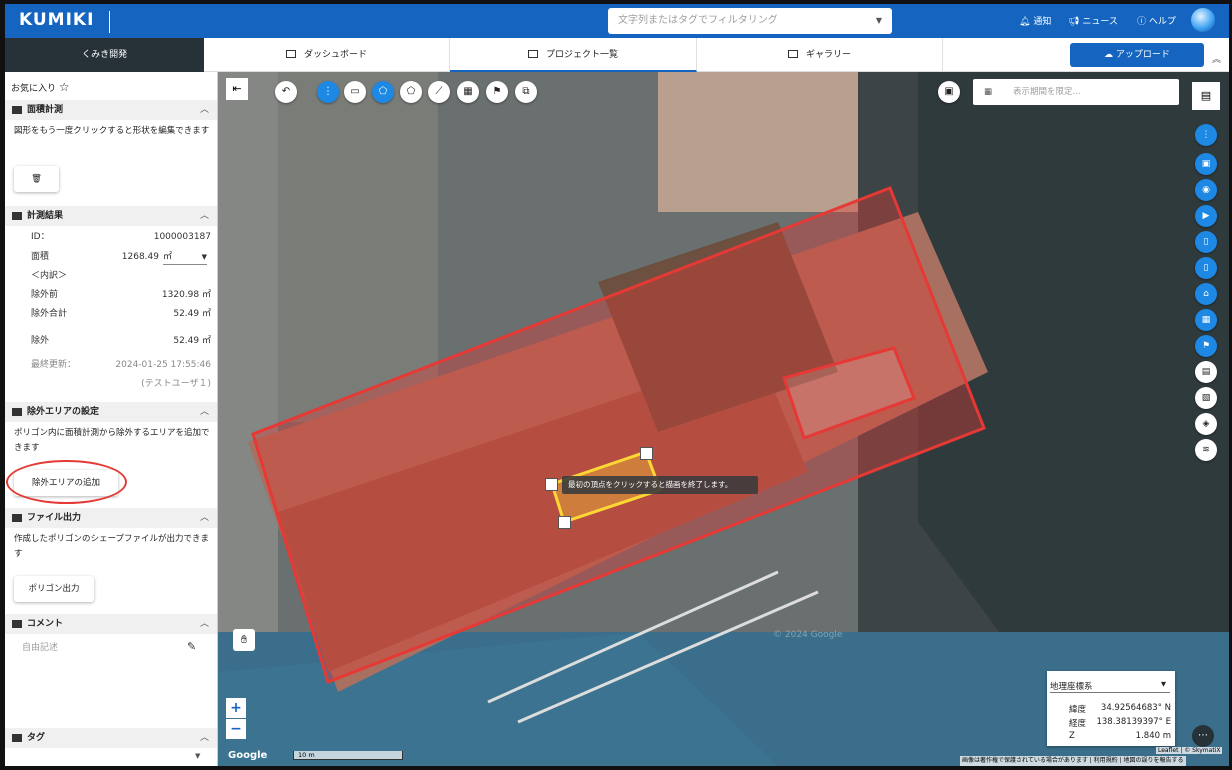 Image resolution: width=1232 pixels, height=770 pixels. Describe the element at coordinates (236, 708) in the screenshot. I see `zoom-in-button: +` at that location.